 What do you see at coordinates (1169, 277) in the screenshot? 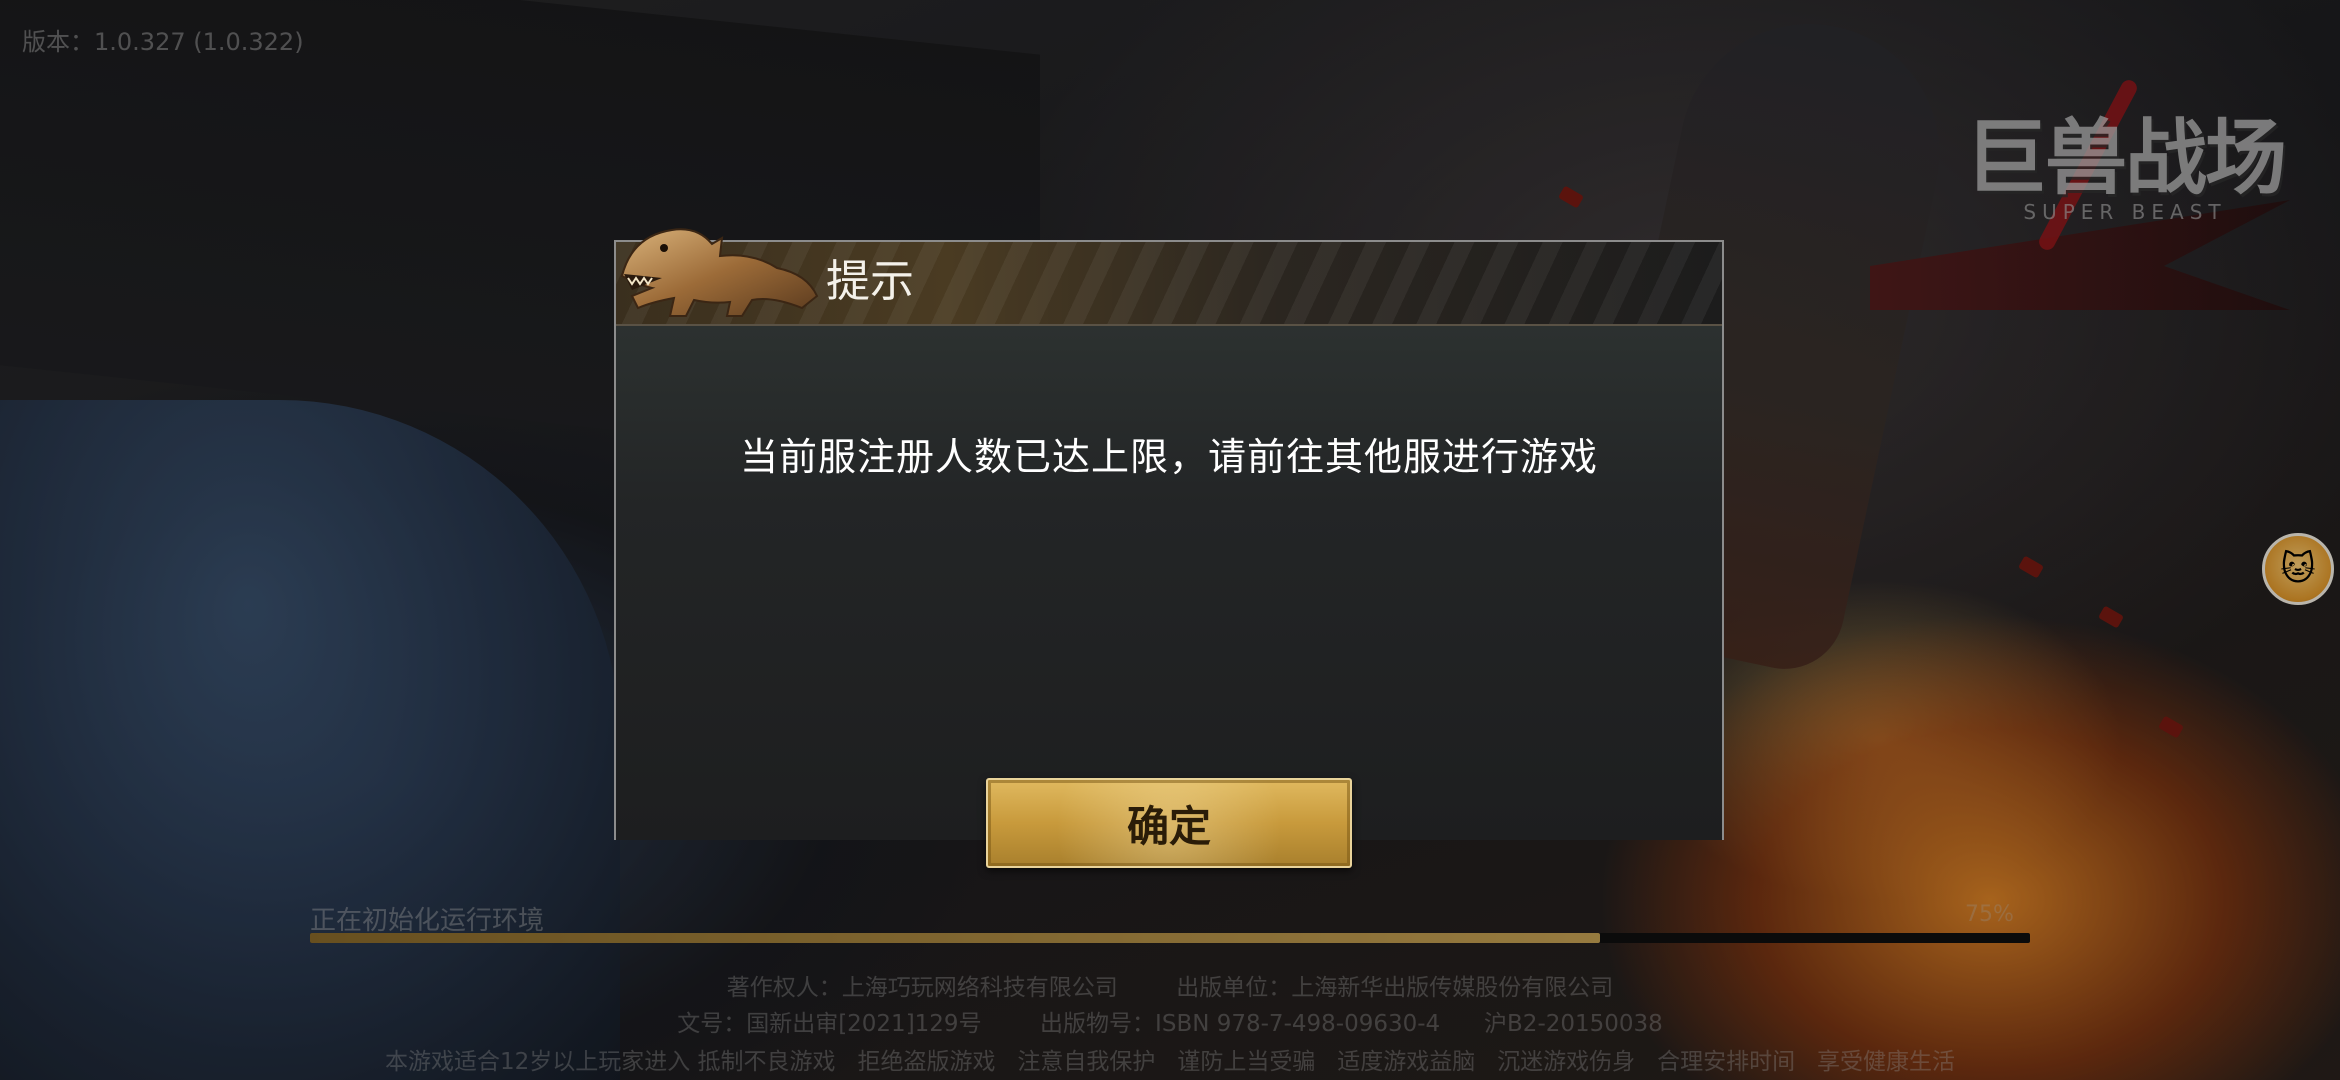
I see `dialog-header: 提示` at bounding box center [1169, 277].